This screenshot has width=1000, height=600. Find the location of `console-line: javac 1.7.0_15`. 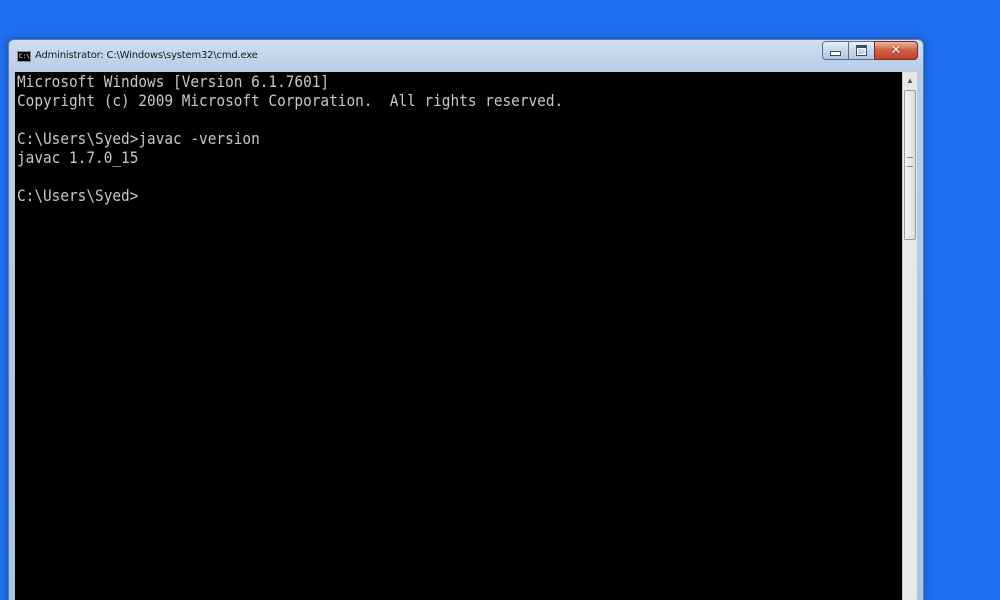

console-line: javac 1.7.0_15 is located at coordinates (78, 157).